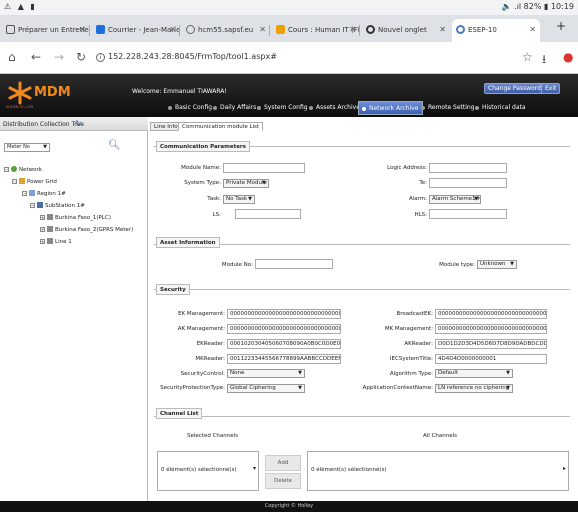 The width and height of the screenshot is (578, 512). Describe the element at coordinates (397, 388) in the screenshot. I see `field-label: ApplicationContextName:` at that location.